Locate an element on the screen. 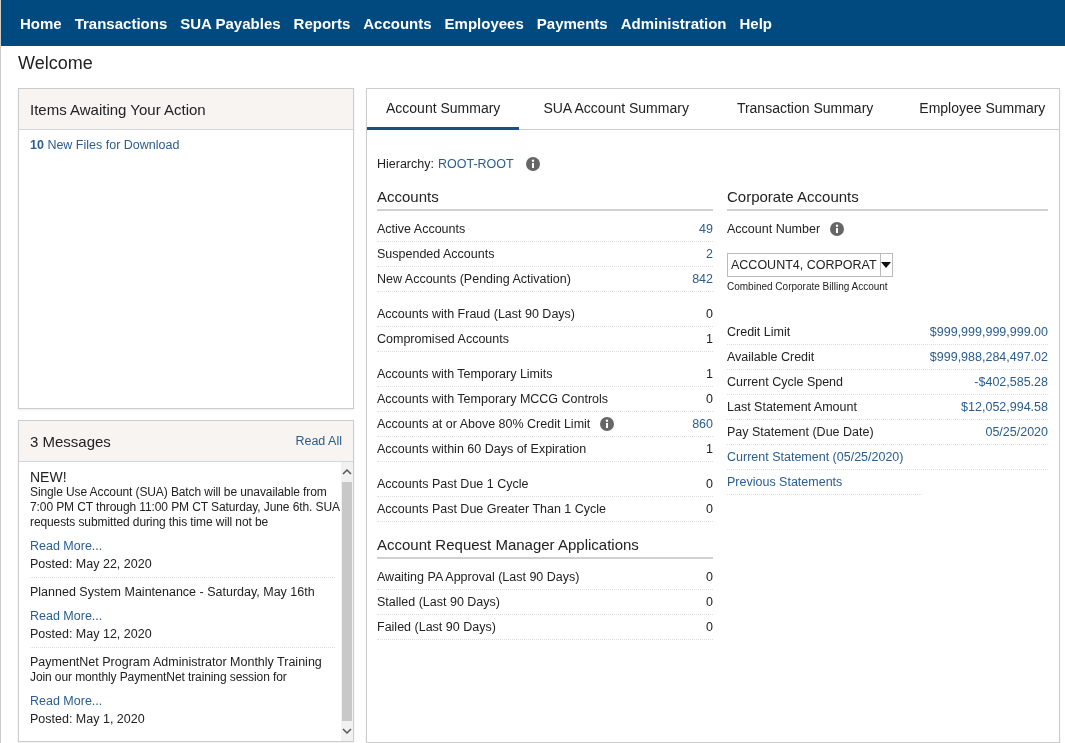 The image size is (1065, 743). count-link: 842 is located at coordinates (702, 279).